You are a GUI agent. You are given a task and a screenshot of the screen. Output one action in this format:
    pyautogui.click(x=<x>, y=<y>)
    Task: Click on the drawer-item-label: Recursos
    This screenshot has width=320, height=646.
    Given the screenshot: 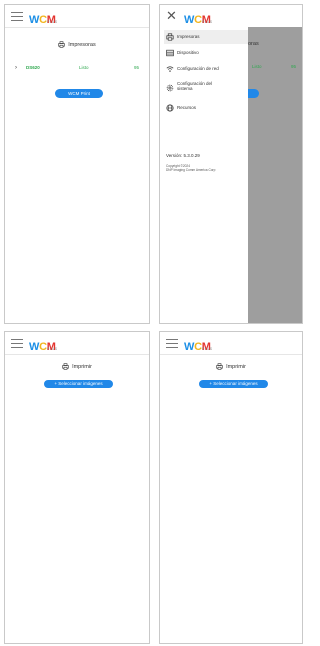 What is the action you would take?
    pyautogui.click(x=187, y=107)
    